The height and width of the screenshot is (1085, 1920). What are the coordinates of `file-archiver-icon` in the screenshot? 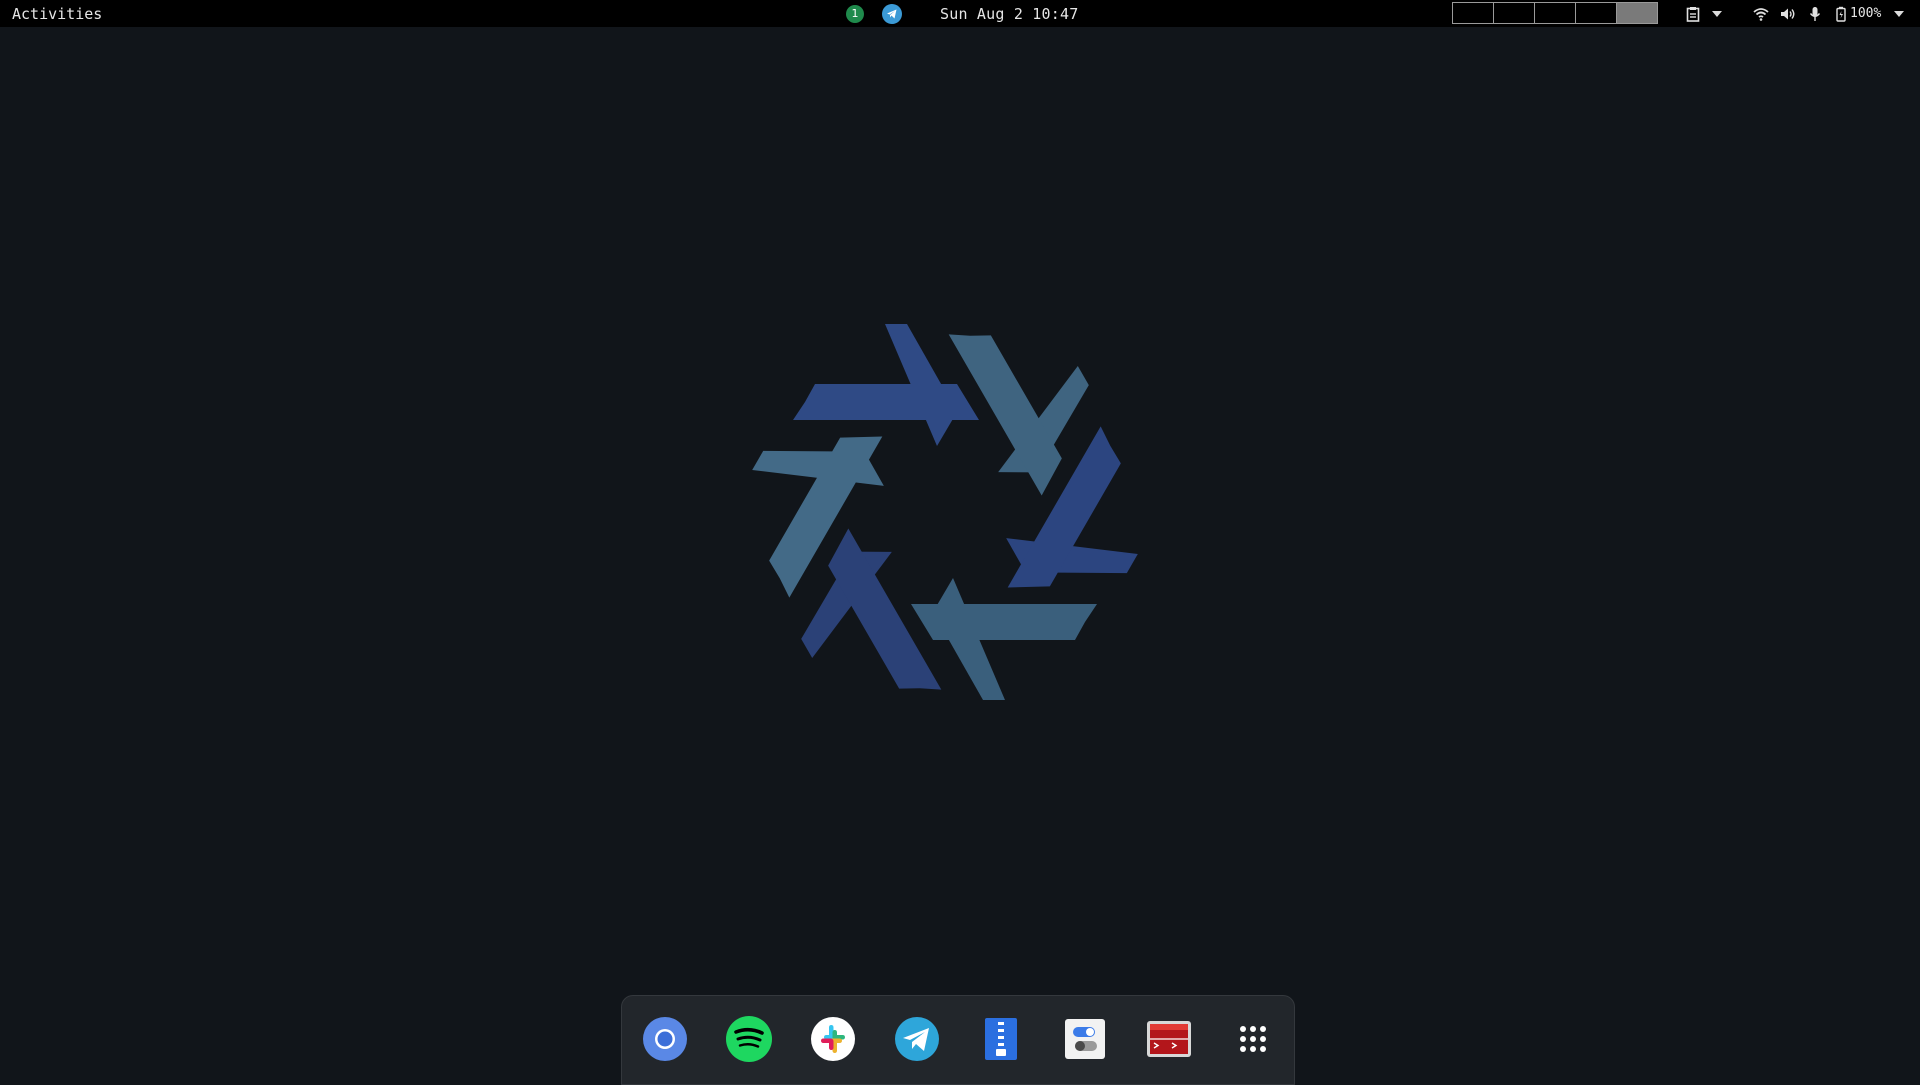 It's located at (1001, 1039).